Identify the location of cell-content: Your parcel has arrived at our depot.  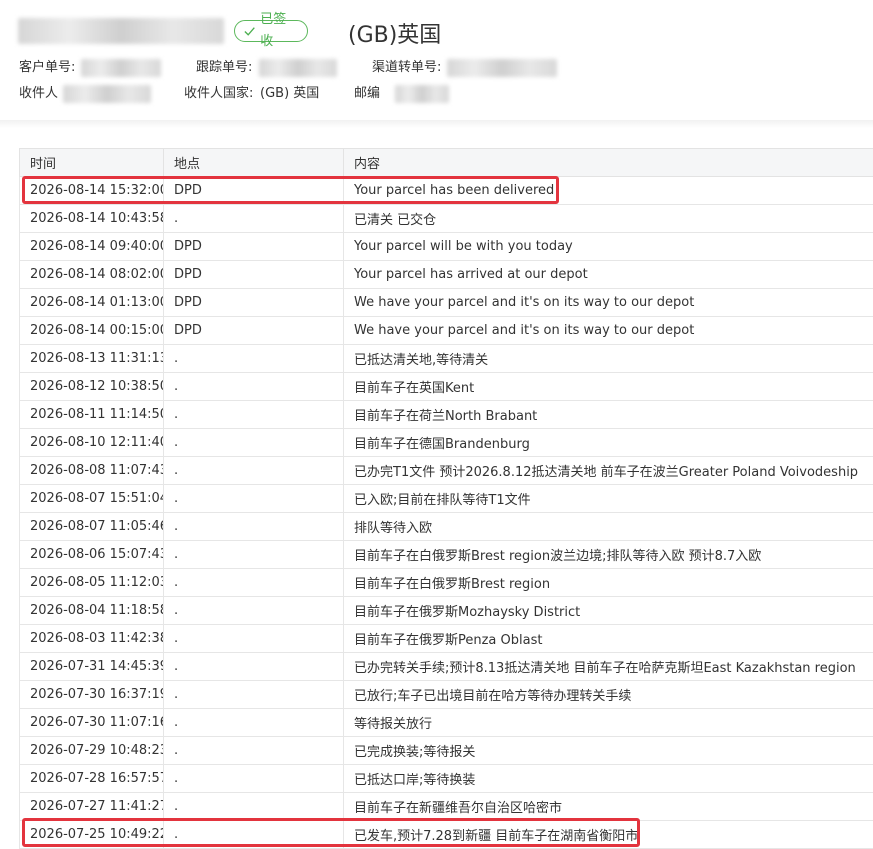
(608, 274).